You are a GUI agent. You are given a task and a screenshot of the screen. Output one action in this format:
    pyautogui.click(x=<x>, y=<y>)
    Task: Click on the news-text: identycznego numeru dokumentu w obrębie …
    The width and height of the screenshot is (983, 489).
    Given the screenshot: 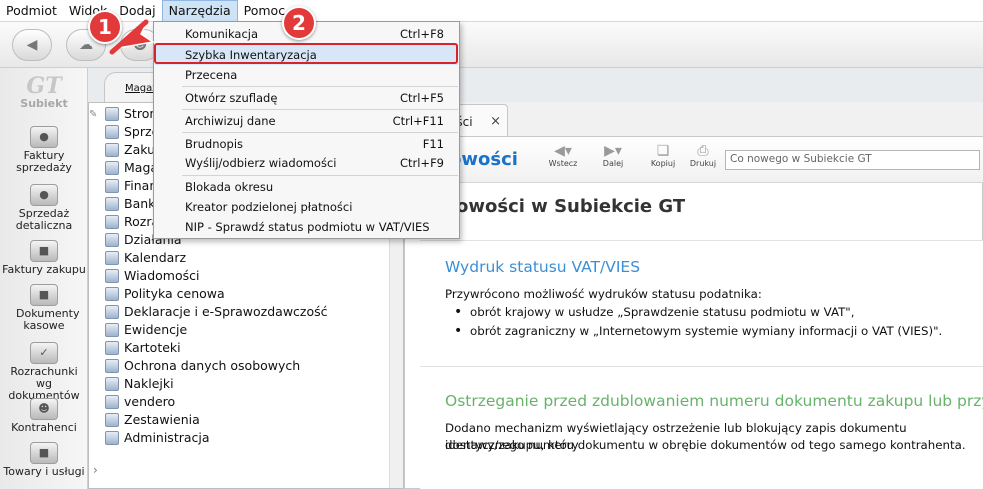 What is the action you would take?
    pyautogui.click(x=705, y=445)
    